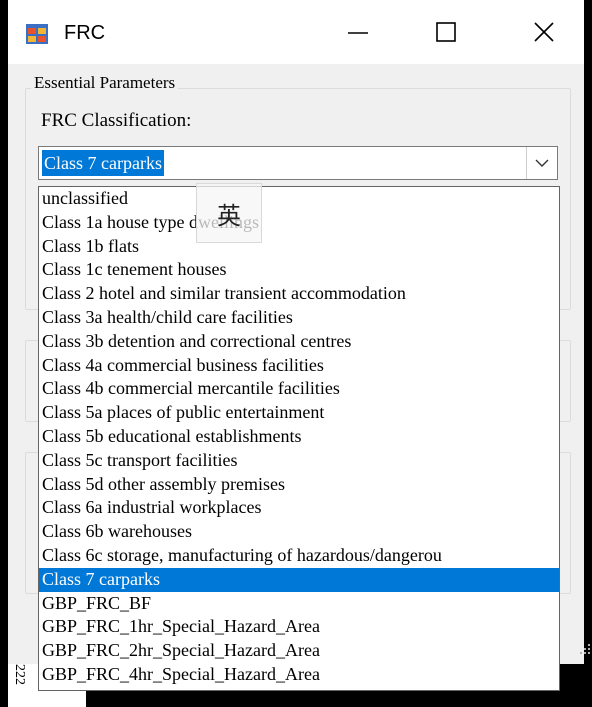  I want to click on frc-classification-combobox: Class 7 carparks, so click(298, 163).